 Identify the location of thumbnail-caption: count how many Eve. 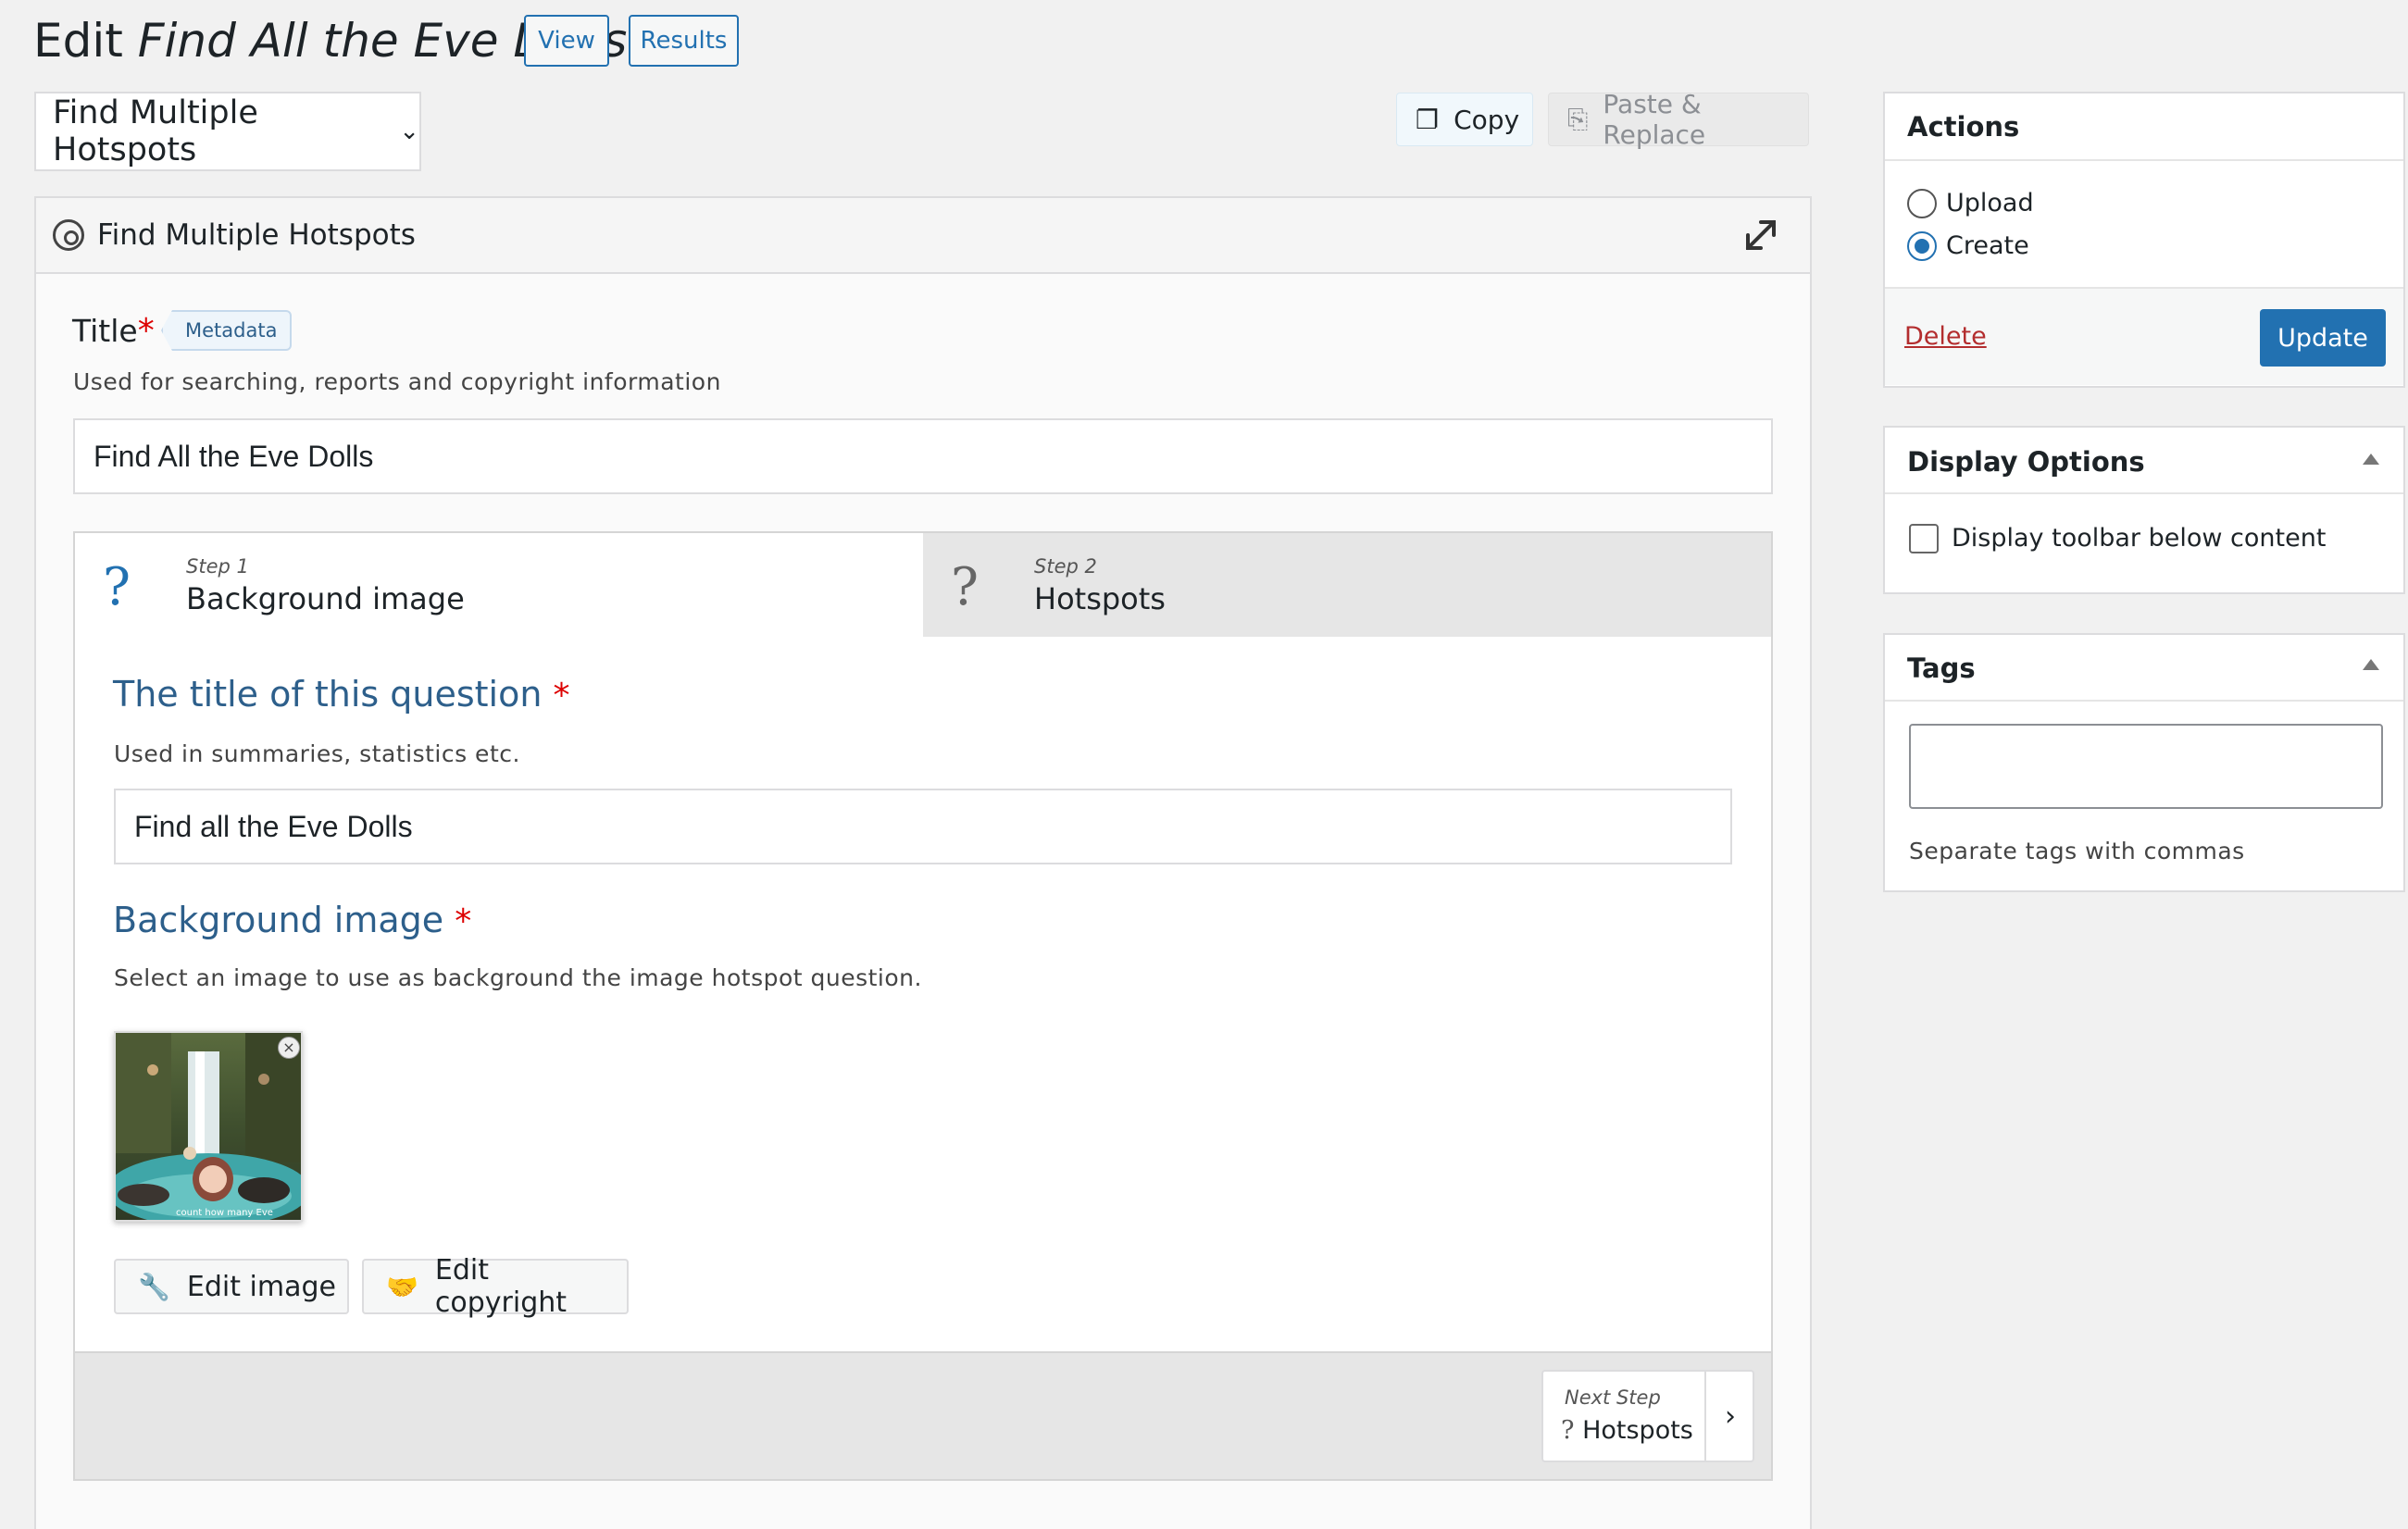
(224, 1213).